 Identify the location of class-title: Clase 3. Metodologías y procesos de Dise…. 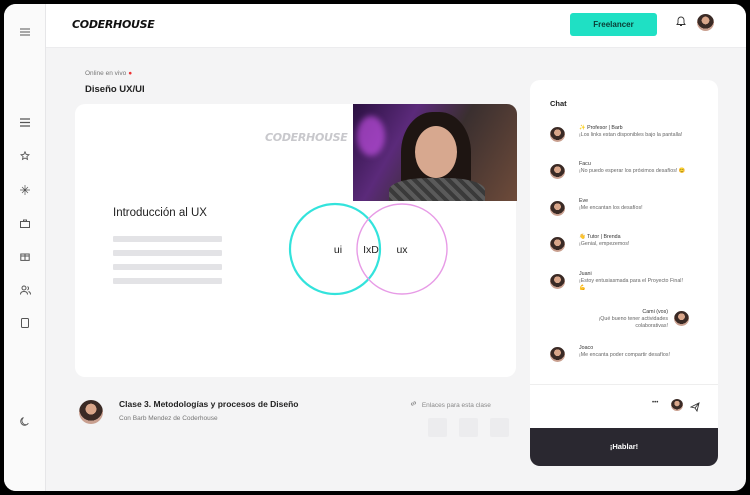
(209, 404).